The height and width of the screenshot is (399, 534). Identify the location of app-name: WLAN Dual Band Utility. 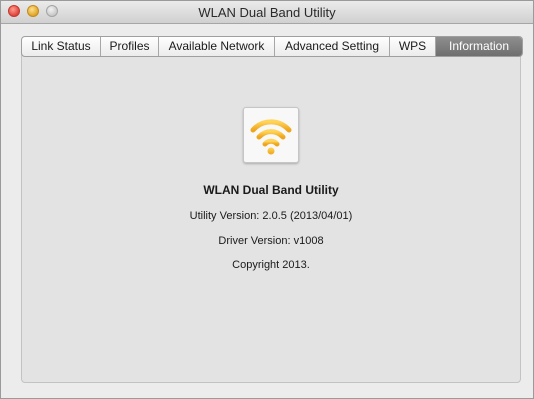
(271, 190).